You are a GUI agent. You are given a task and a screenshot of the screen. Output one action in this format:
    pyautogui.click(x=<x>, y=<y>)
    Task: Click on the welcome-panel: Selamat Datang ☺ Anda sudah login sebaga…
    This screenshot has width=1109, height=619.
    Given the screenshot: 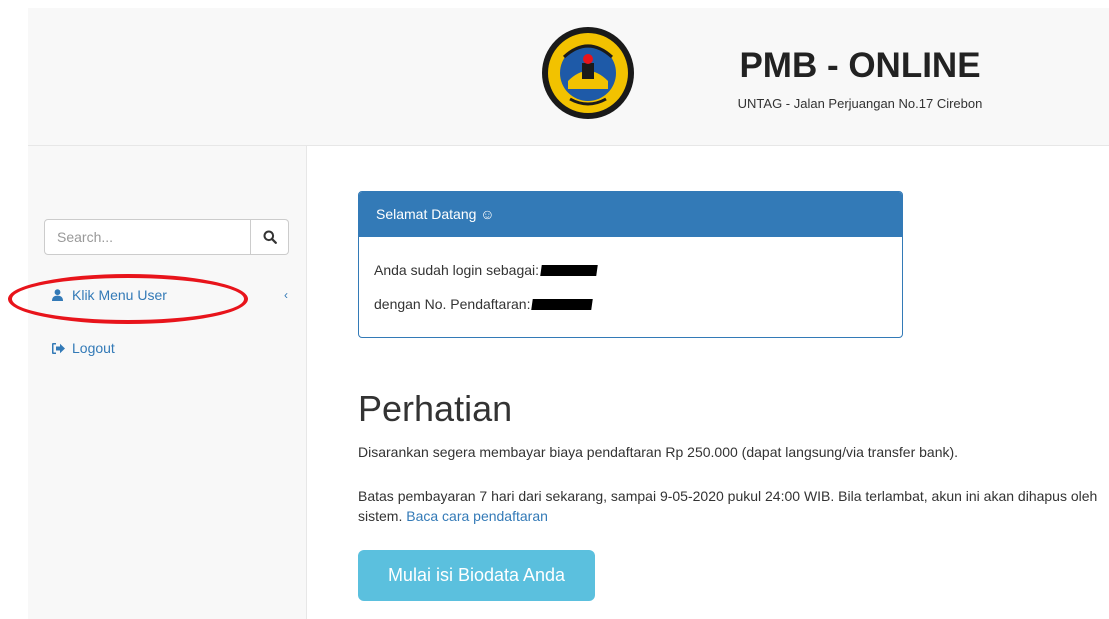 What is the action you would take?
    pyautogui.click(x=630, y=264)
    